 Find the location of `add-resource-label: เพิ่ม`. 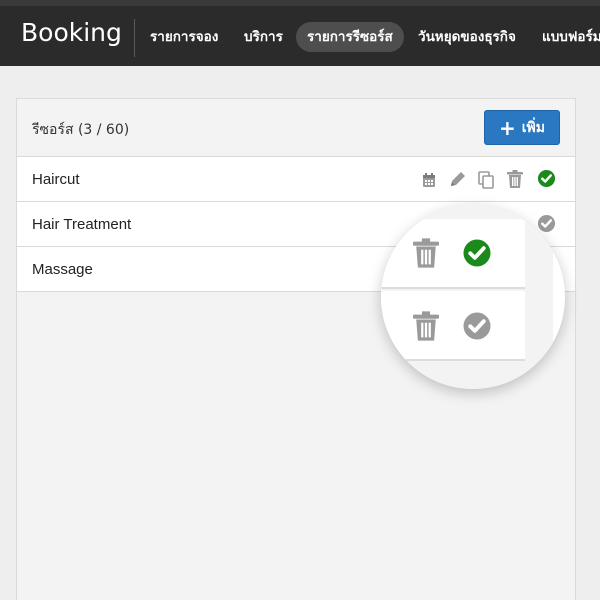

add-resource-label: เพิ่ม is located at coordinates (533, 127).